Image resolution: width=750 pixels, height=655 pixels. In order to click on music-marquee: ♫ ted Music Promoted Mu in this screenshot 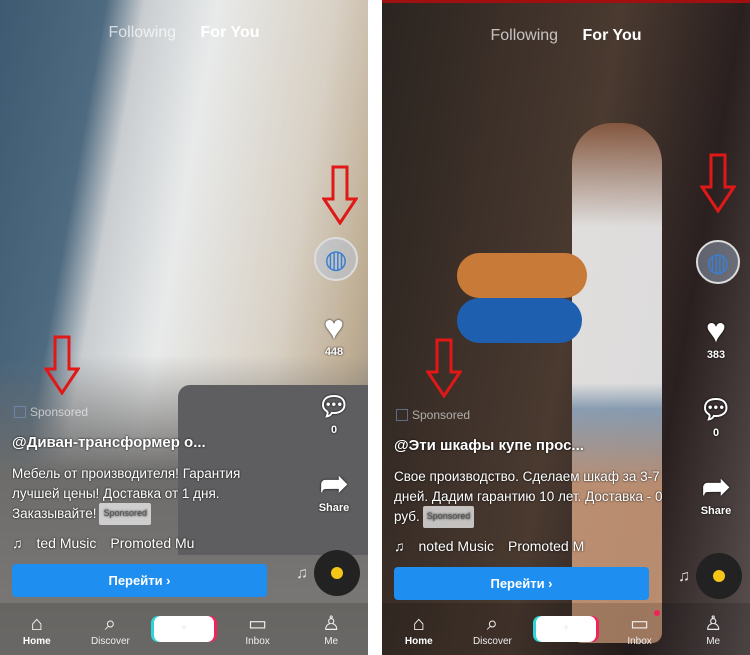, I will do `click(110, 543)`.